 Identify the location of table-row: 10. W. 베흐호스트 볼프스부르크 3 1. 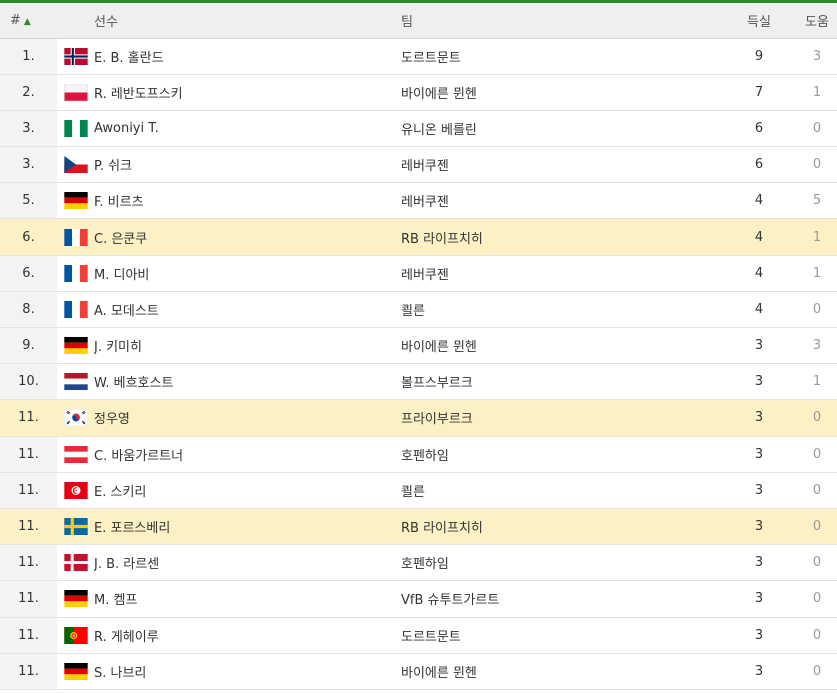
(418, 382).